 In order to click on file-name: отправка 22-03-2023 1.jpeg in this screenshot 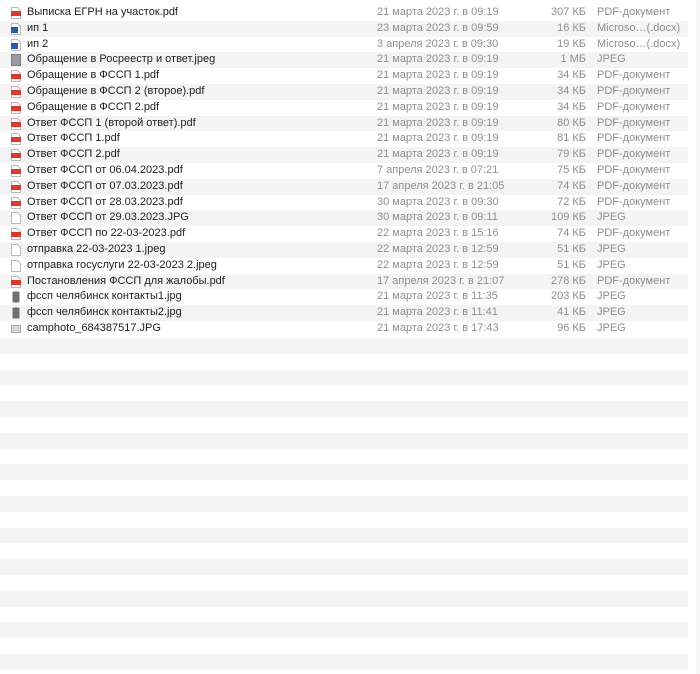, I will do `click(96, 248)`.